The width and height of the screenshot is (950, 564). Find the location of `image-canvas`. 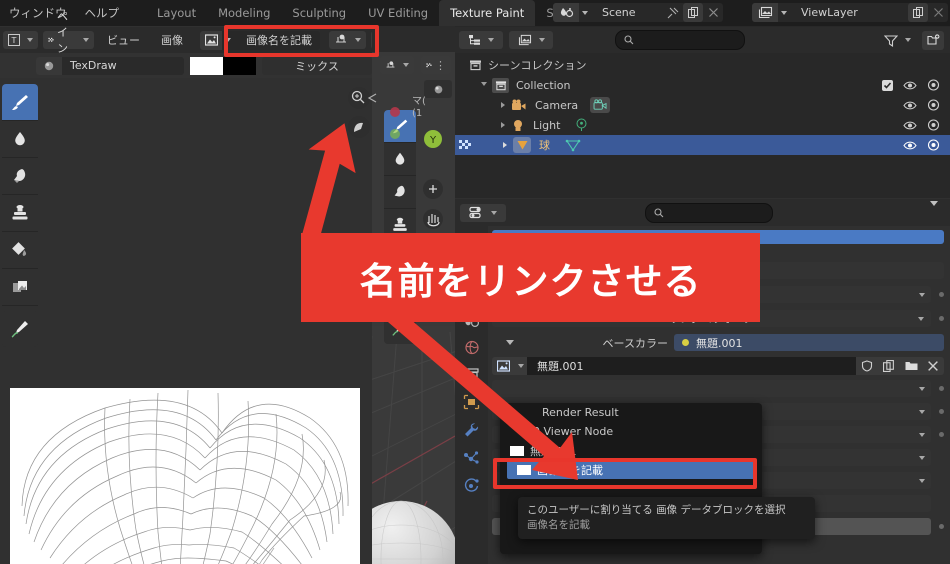

image-canvas is located at coordinates (186, 467).